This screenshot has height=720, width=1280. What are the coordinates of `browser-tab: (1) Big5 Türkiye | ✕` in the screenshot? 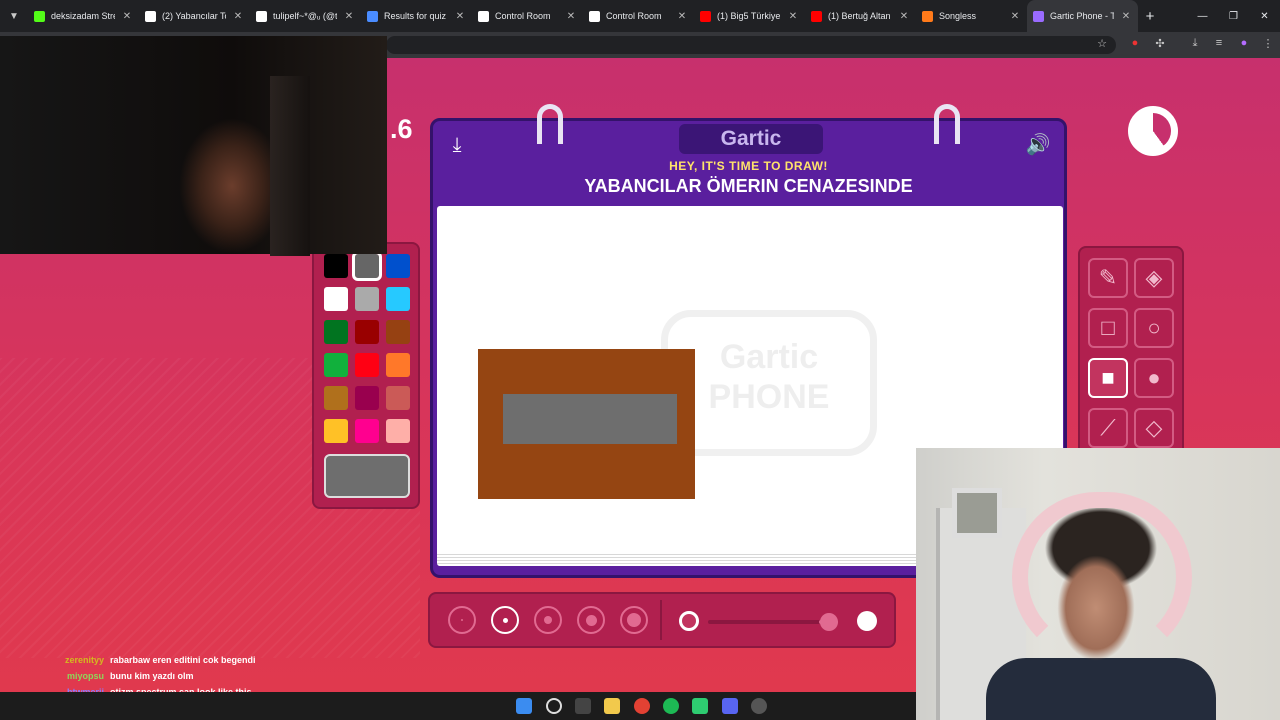 It's located at (749, 16).